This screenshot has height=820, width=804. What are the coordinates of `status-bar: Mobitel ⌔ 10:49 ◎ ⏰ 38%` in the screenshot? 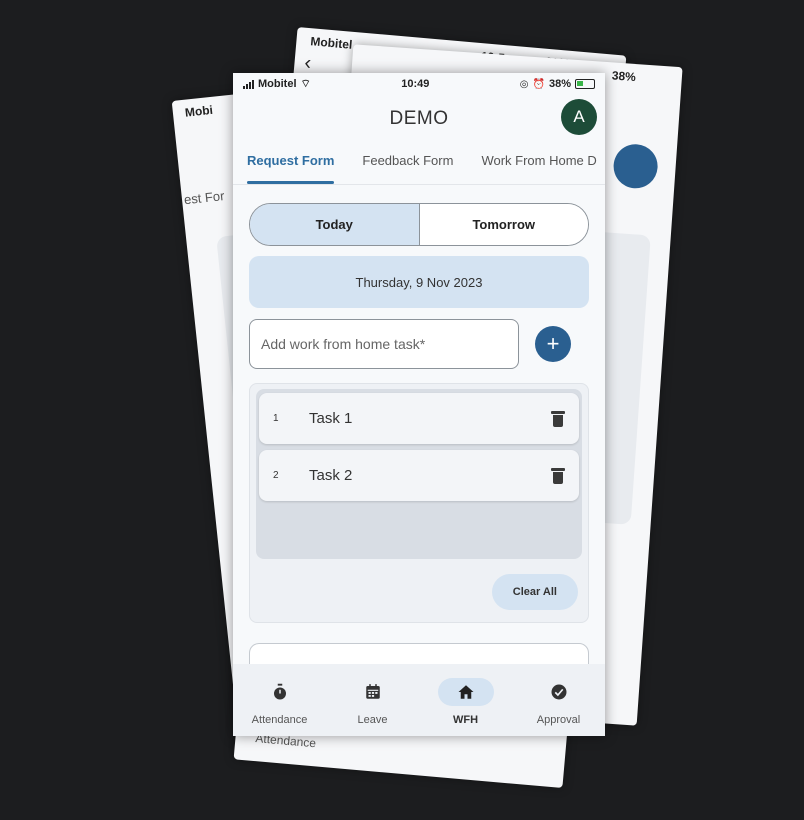 It's located at (419, 84).